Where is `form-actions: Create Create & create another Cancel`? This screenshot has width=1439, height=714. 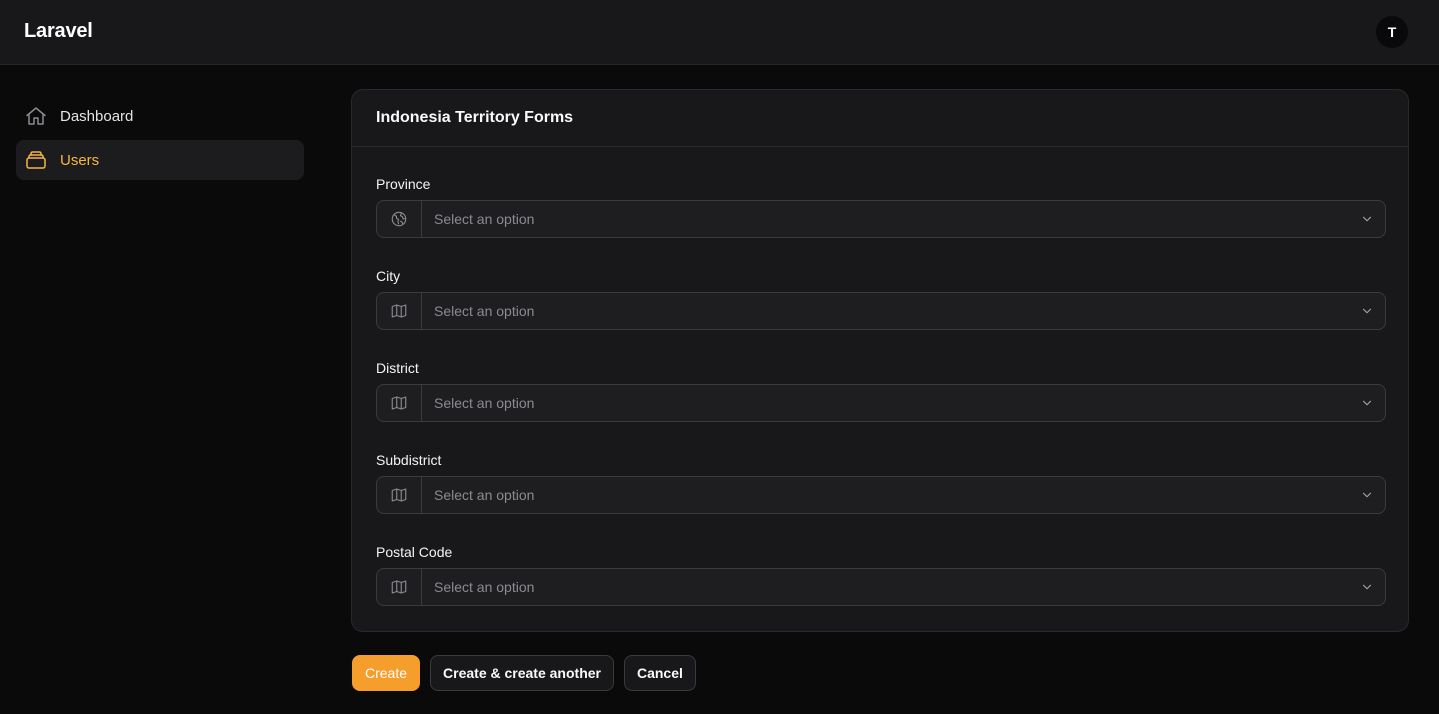 form-actions: Create Create & create another Cancel is located at coordinates (524, 673).